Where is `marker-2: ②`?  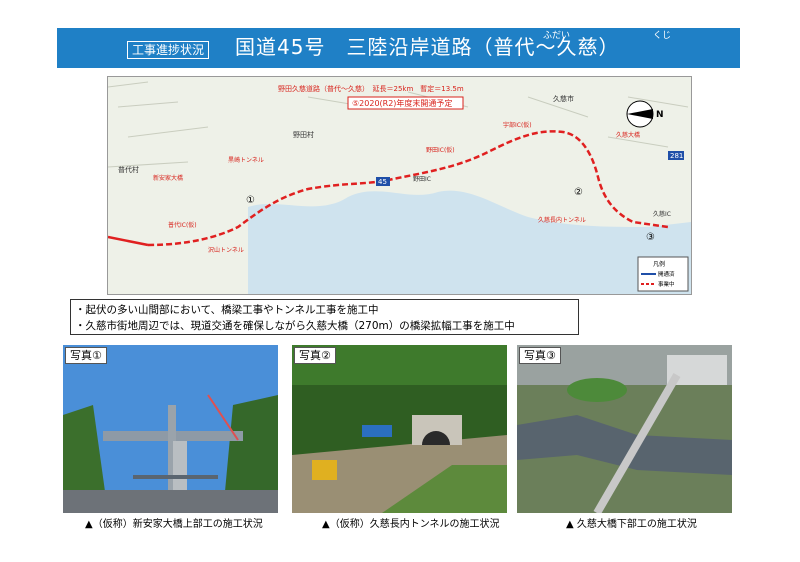 marker-2: ② is located at coordinates (578, 192).